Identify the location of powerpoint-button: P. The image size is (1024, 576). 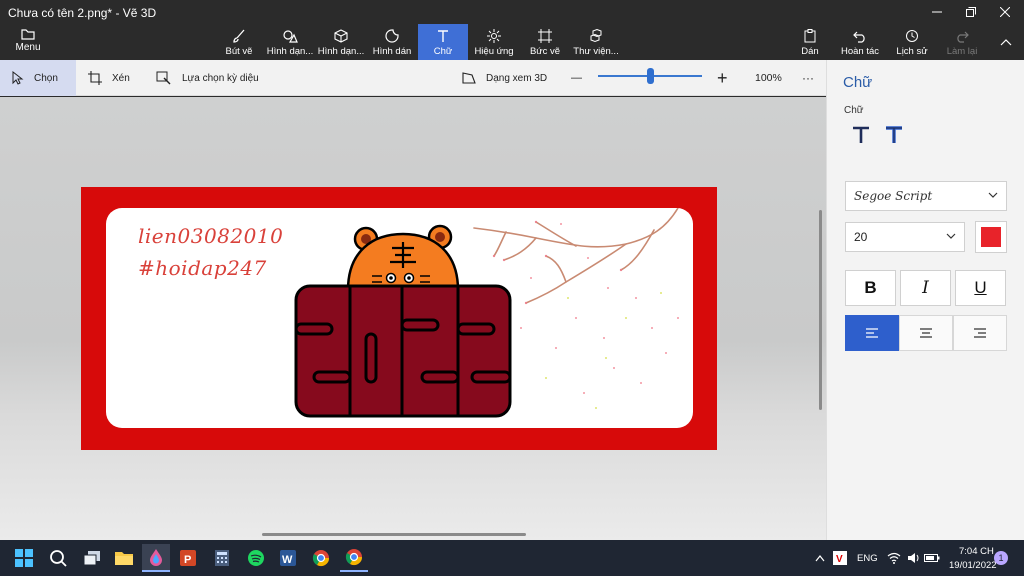
(188, 558).